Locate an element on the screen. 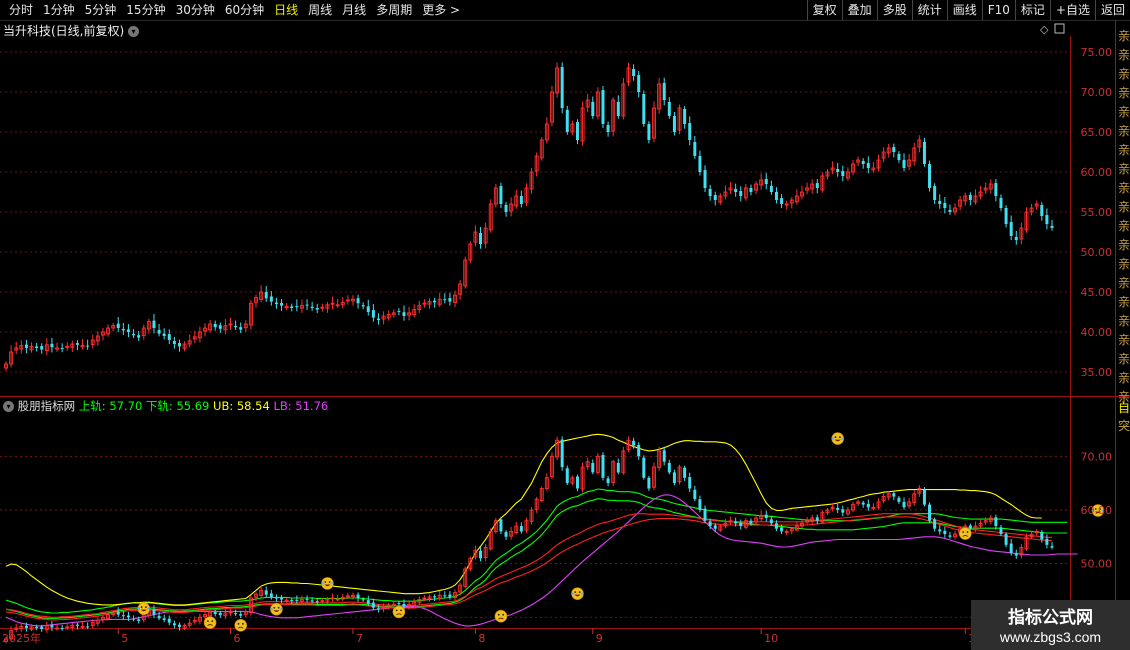 The image size is (1130, 650). toolbar-button-5: F10 is located at coordinates (998, 10).